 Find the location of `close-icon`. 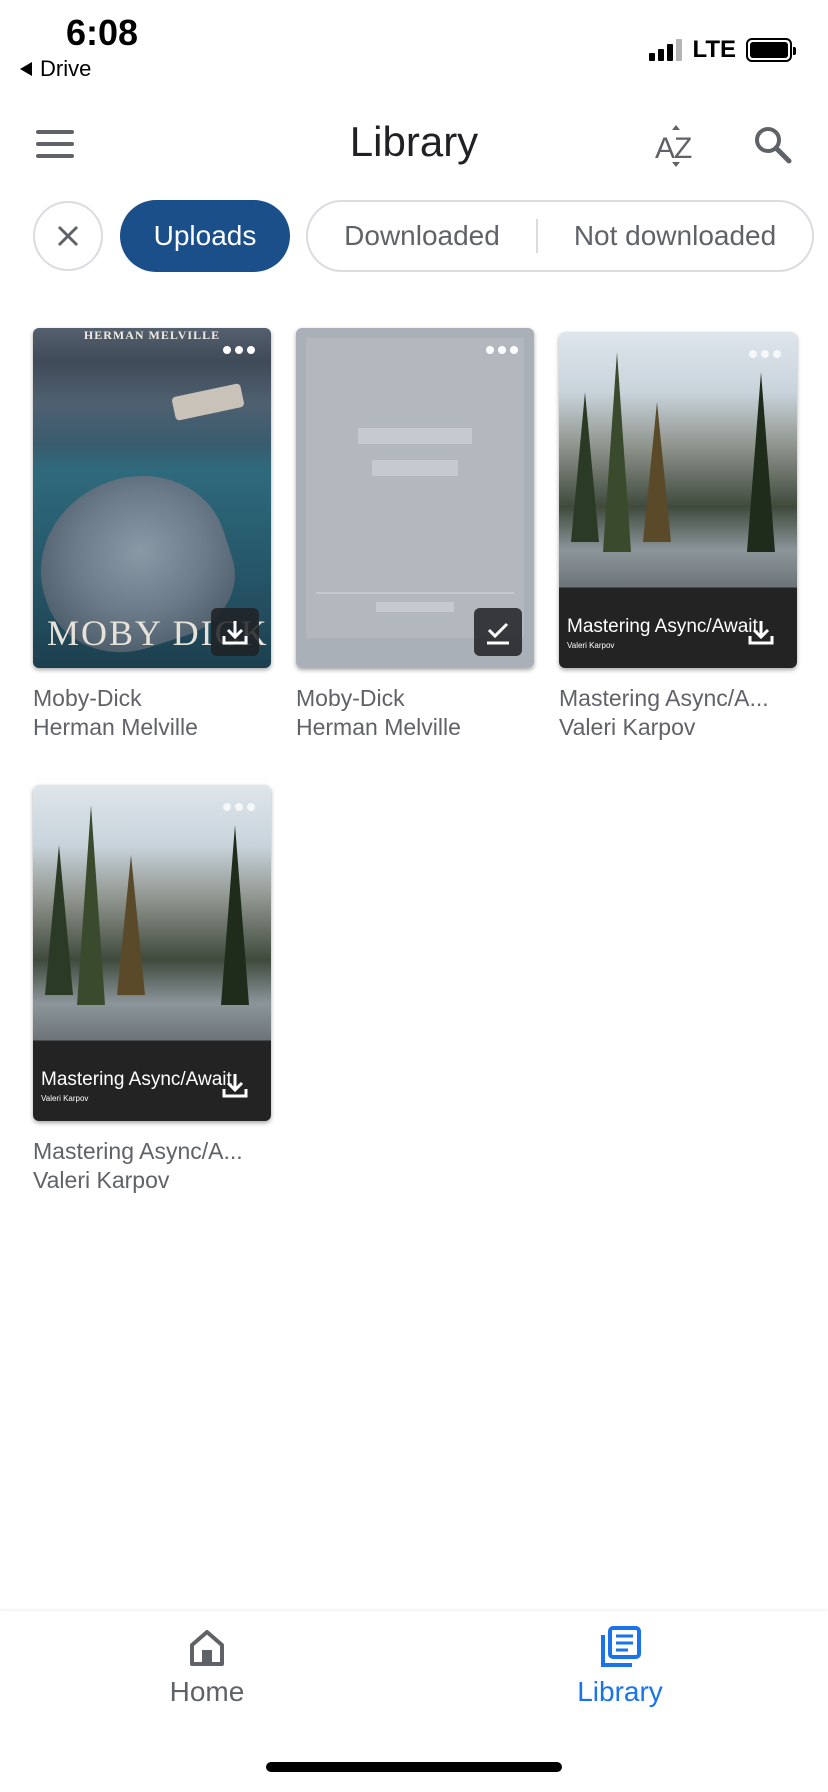

close-icon is located at coordinates (68, 236).